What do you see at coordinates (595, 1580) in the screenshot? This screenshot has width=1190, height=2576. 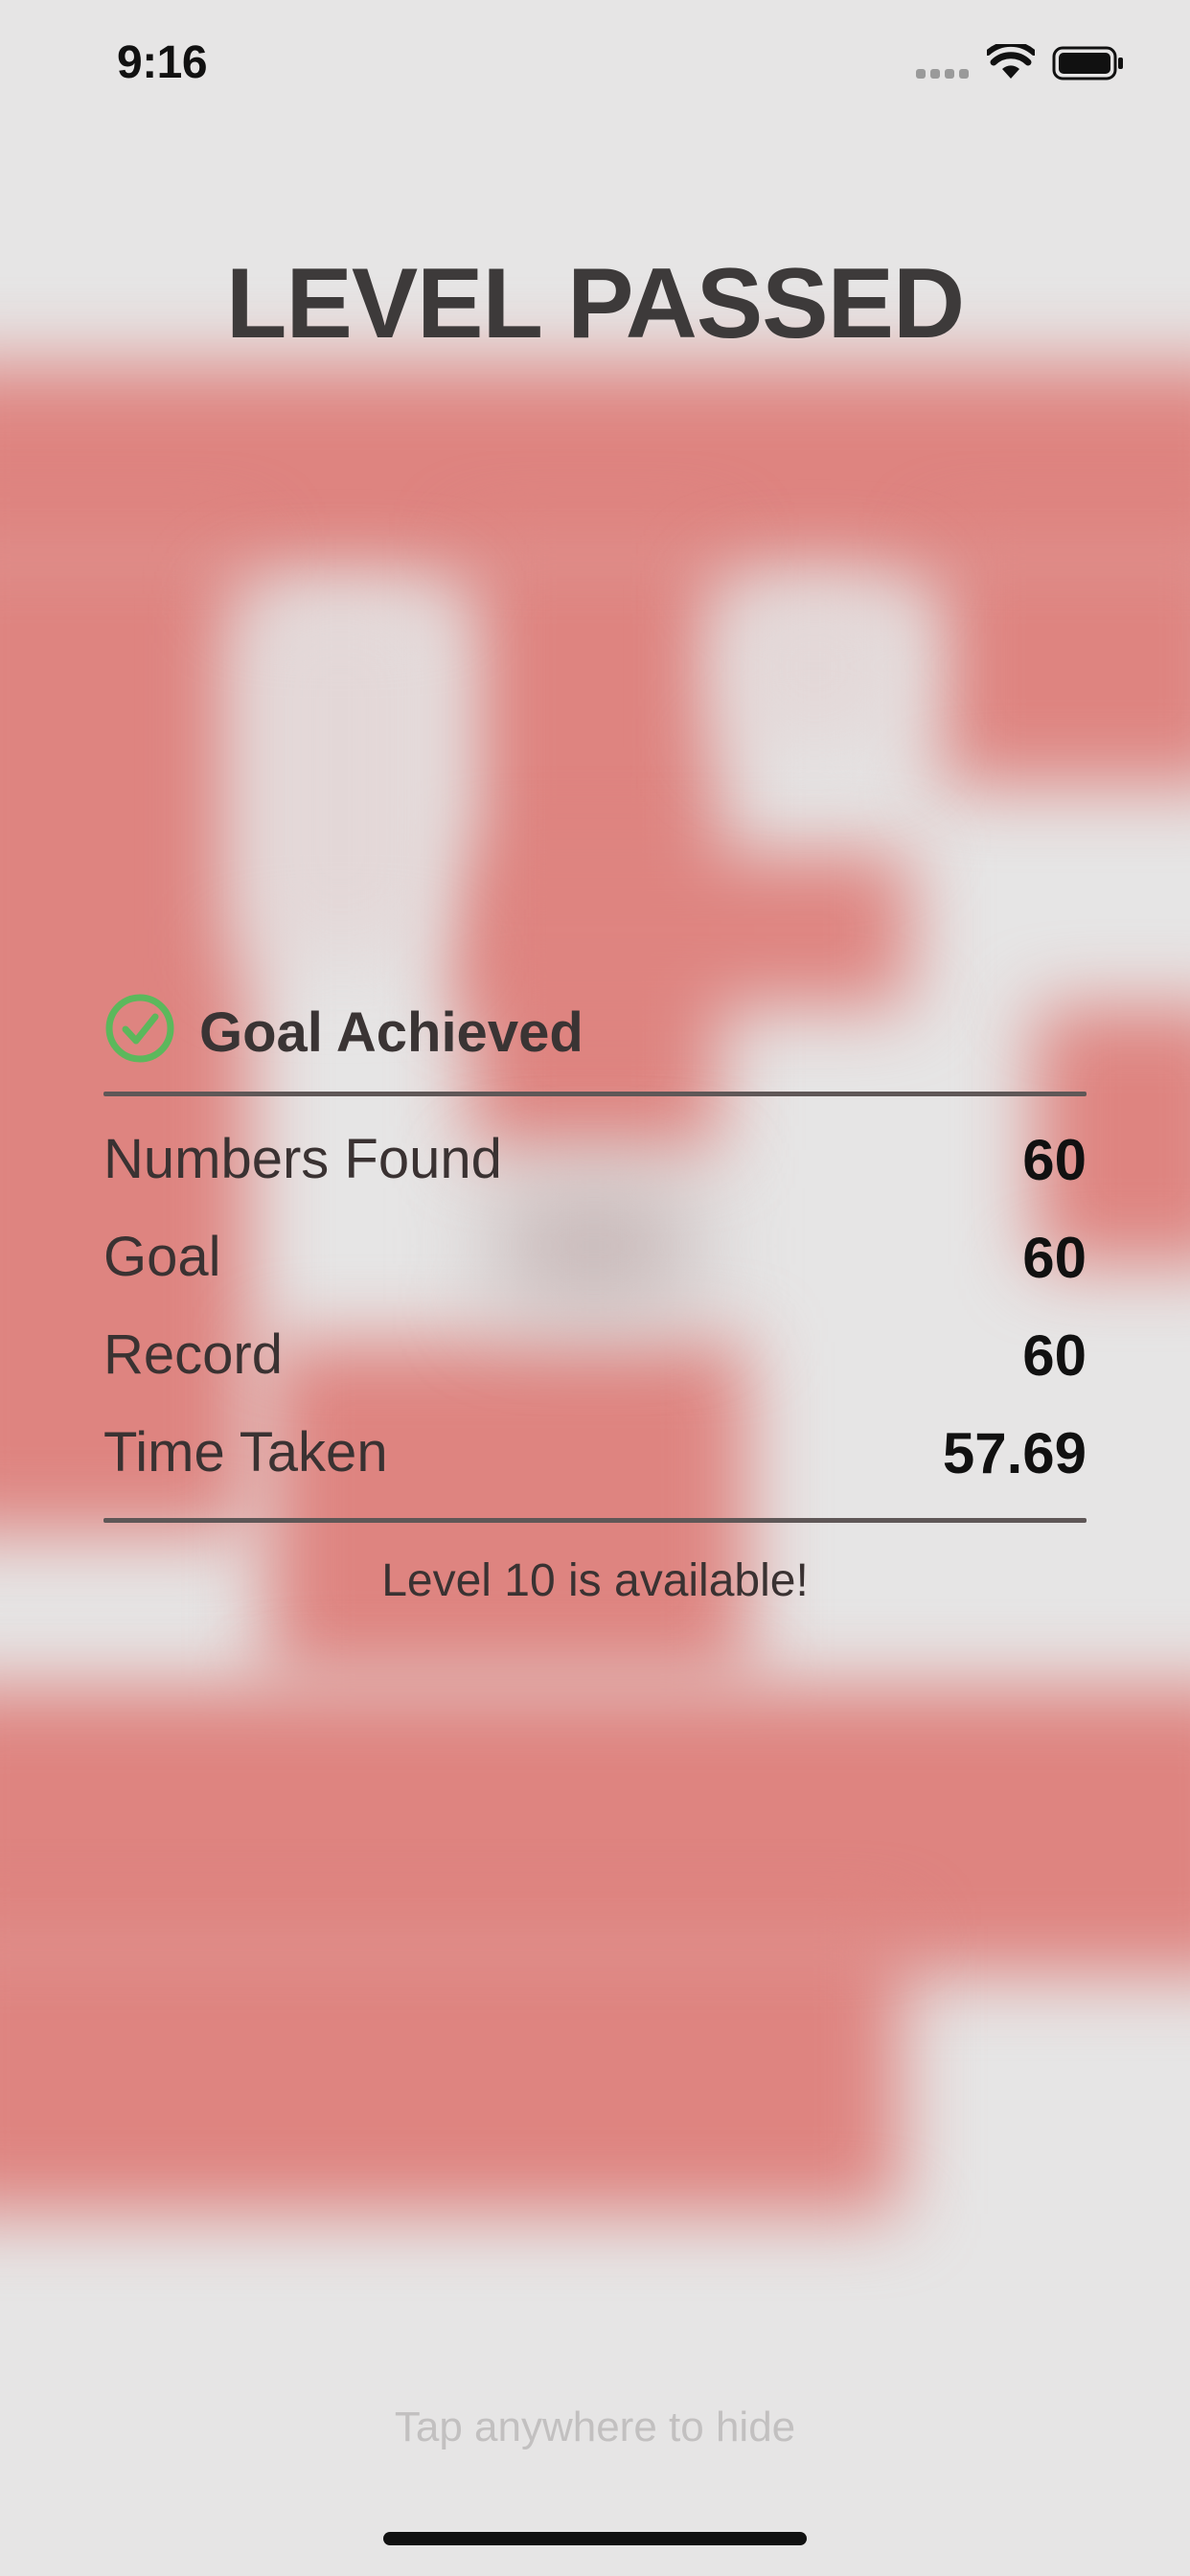 I see `level-unlocked-message: Level 10 is available!` at bounding box center [595, 1580].